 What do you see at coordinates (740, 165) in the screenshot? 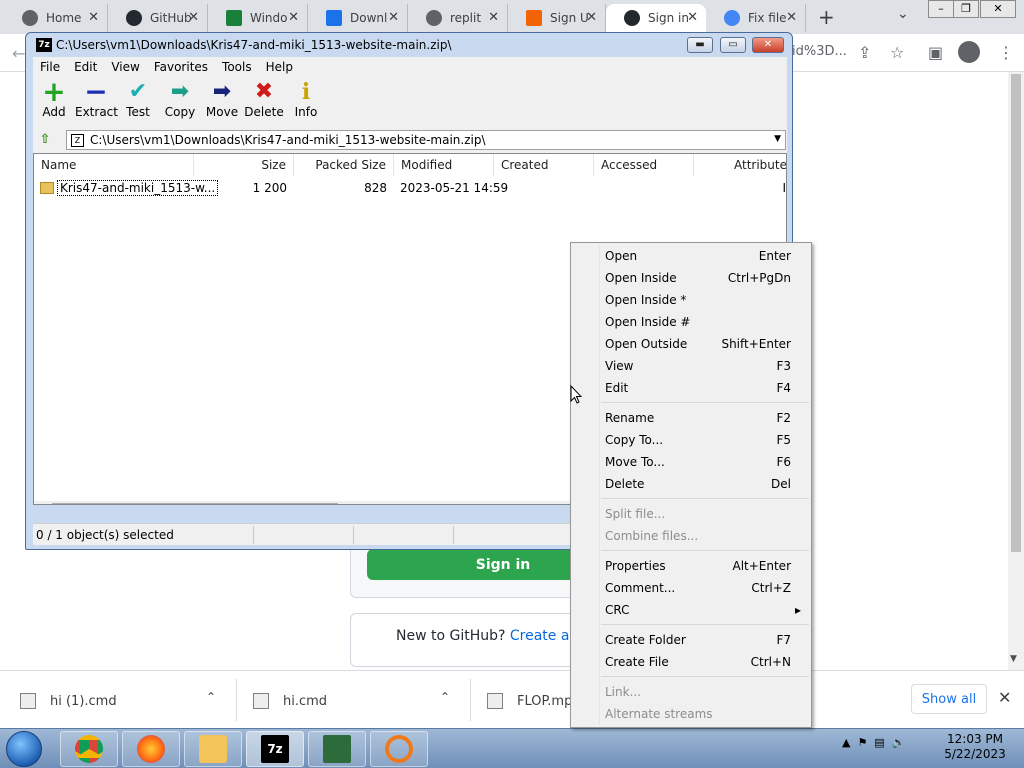
I see `column-attribute: Attribute` at bounding box center [740, 165].